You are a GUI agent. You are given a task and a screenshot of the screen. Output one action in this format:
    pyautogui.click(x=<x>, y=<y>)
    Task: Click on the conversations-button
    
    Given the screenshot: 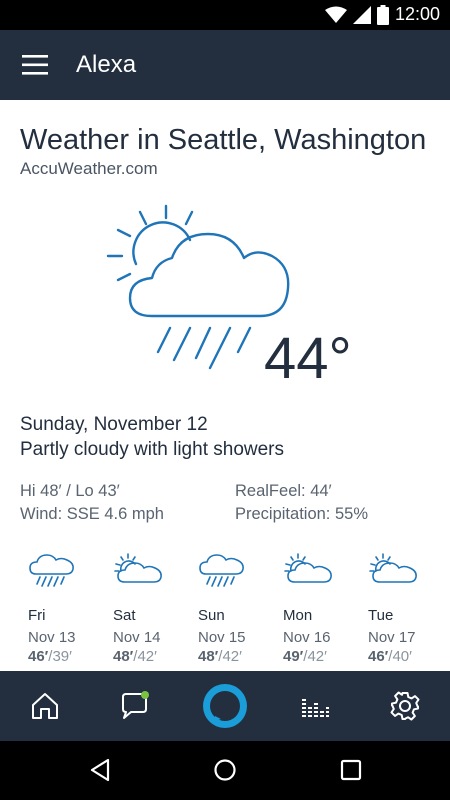 What is the action you would take?
    pyautogui.click(x=135, y=706)
    